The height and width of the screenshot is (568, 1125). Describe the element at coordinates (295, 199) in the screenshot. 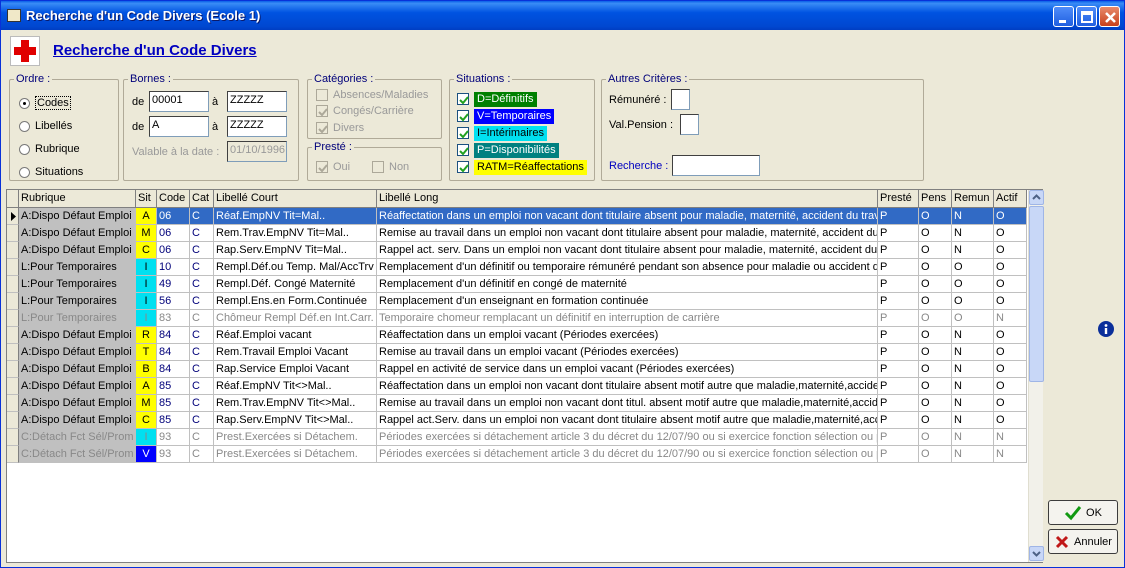

I see `column-header-court: Libellé Court` at that location.